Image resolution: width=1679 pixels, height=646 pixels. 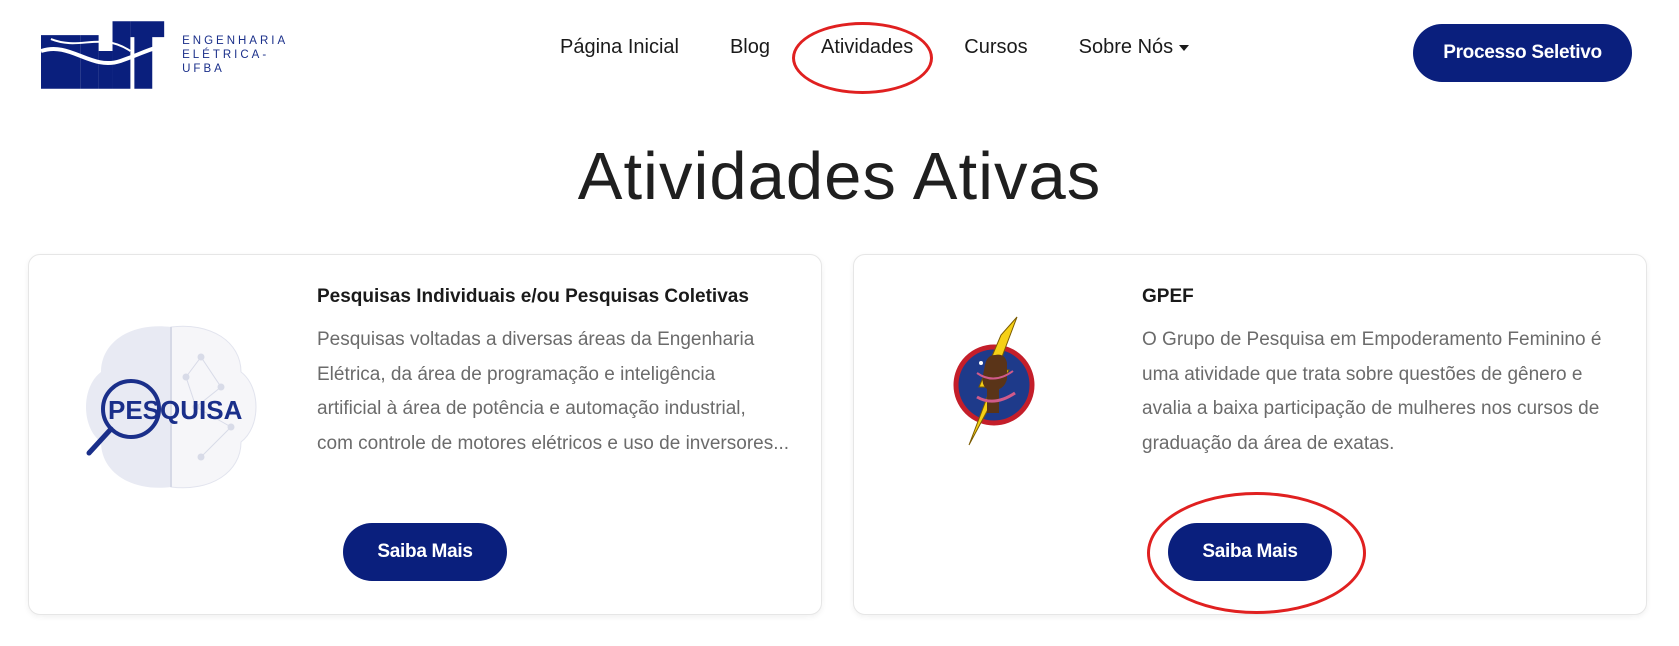 I want to click on nav-item-sobre-nos-label: Sobre Nós, so click(x=1126, y=47).